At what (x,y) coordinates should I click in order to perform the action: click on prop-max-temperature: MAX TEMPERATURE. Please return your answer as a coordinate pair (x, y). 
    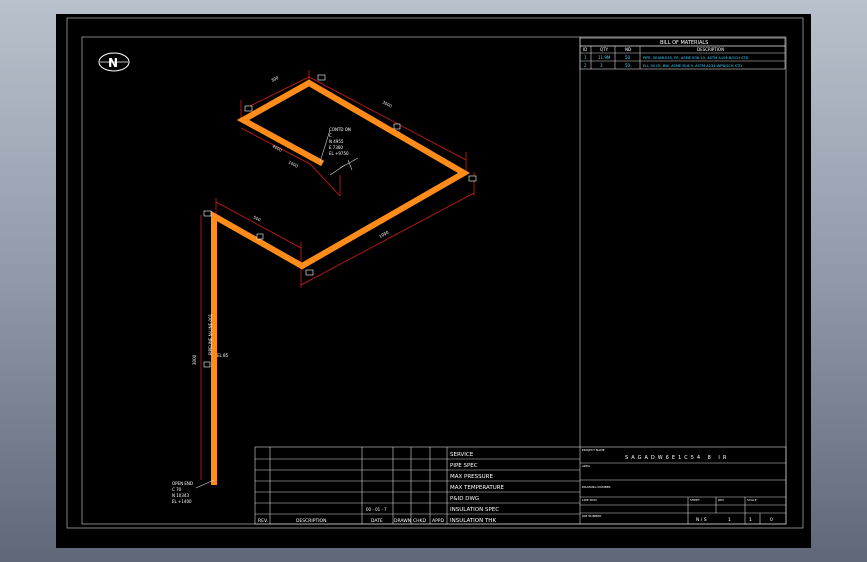
    Looking at the image, I should click on (477, 488).